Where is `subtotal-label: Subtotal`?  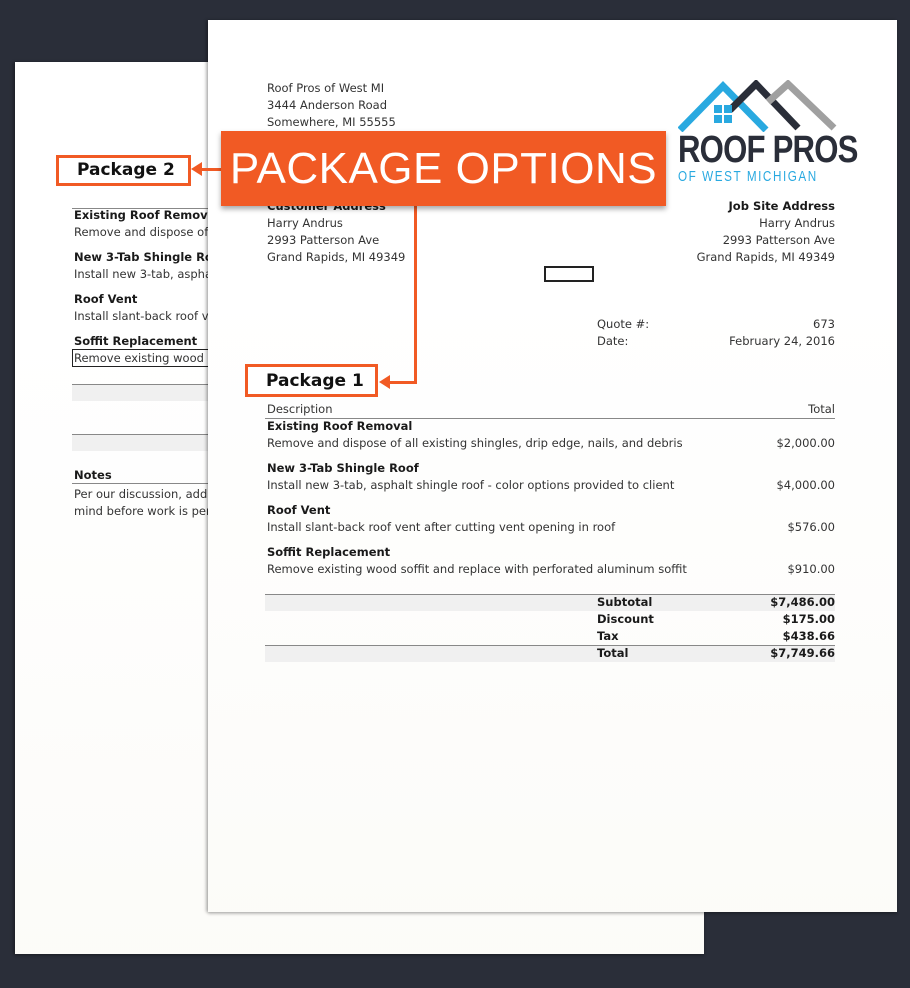 subtotal-label: Subtotal is located at coordinates (625, 602).